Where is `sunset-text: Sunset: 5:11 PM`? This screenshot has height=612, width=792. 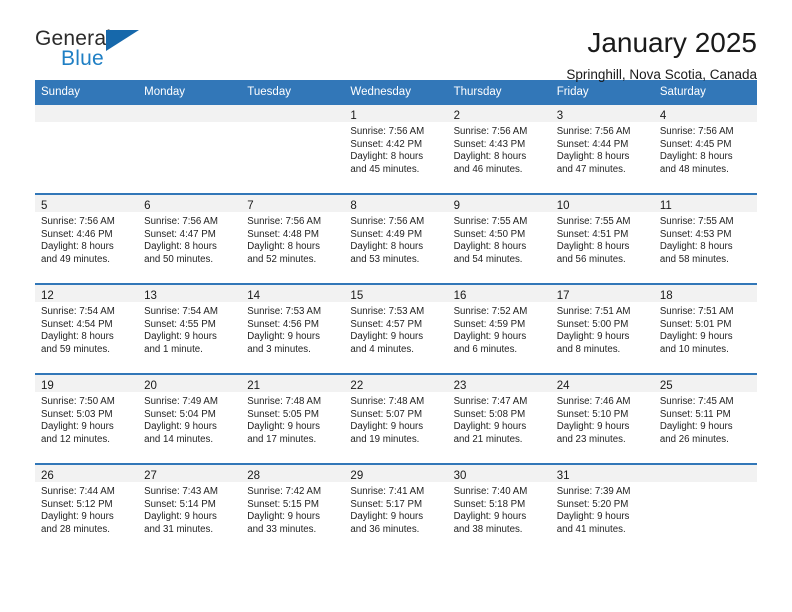 sunset-text: Sunset: 5:11 PM is located at coordinates (695, 414).